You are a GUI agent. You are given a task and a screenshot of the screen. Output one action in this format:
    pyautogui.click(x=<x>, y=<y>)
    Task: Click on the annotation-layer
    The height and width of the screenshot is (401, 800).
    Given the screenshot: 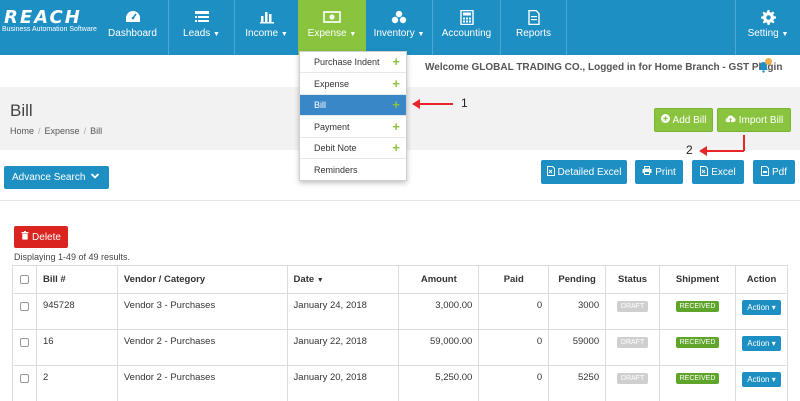 What is the action you would take?
    pyautogui.click(x=578, y=127)
    